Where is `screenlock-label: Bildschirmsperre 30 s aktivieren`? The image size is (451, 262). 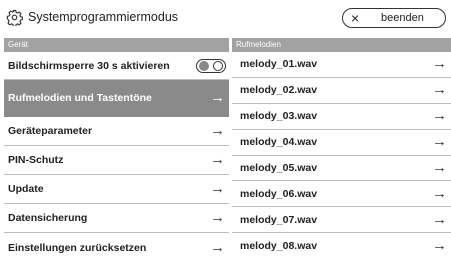 screenlock-label: Bildschirmsperre 30 s aktivieren is located at coordinates (89, 65).